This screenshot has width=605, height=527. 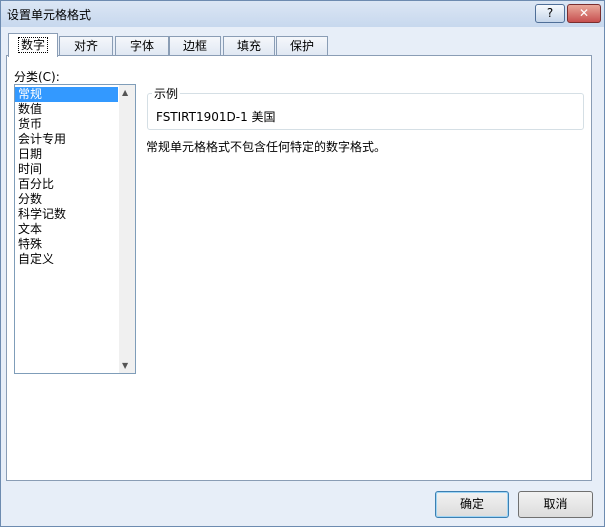 What do you see at coordinates (66, 214) in the screenshot?
I see `category-item: 科学记数` at bounding box center [66, 214].